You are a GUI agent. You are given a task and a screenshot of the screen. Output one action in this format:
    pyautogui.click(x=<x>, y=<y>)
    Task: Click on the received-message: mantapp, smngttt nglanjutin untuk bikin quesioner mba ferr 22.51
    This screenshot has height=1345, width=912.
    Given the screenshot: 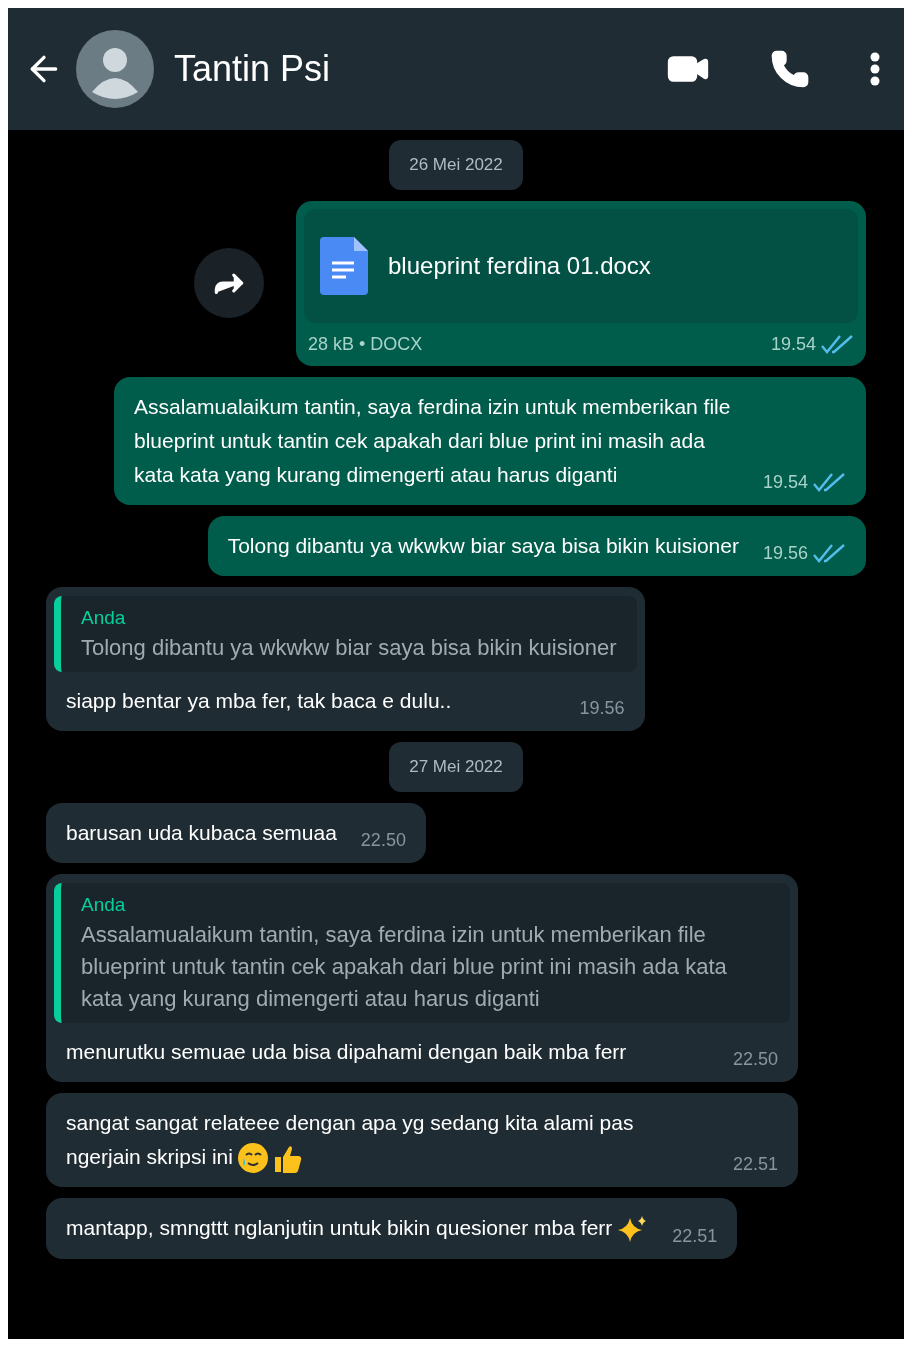 What is the action you would take?
    pyautogui.click(x=392, y=1228)
    